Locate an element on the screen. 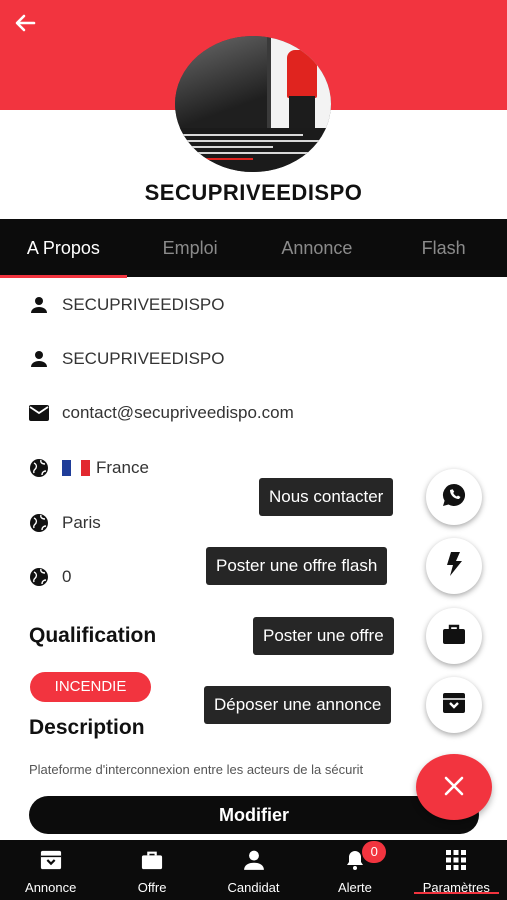  close-icon is located at coordinates (454, 787).